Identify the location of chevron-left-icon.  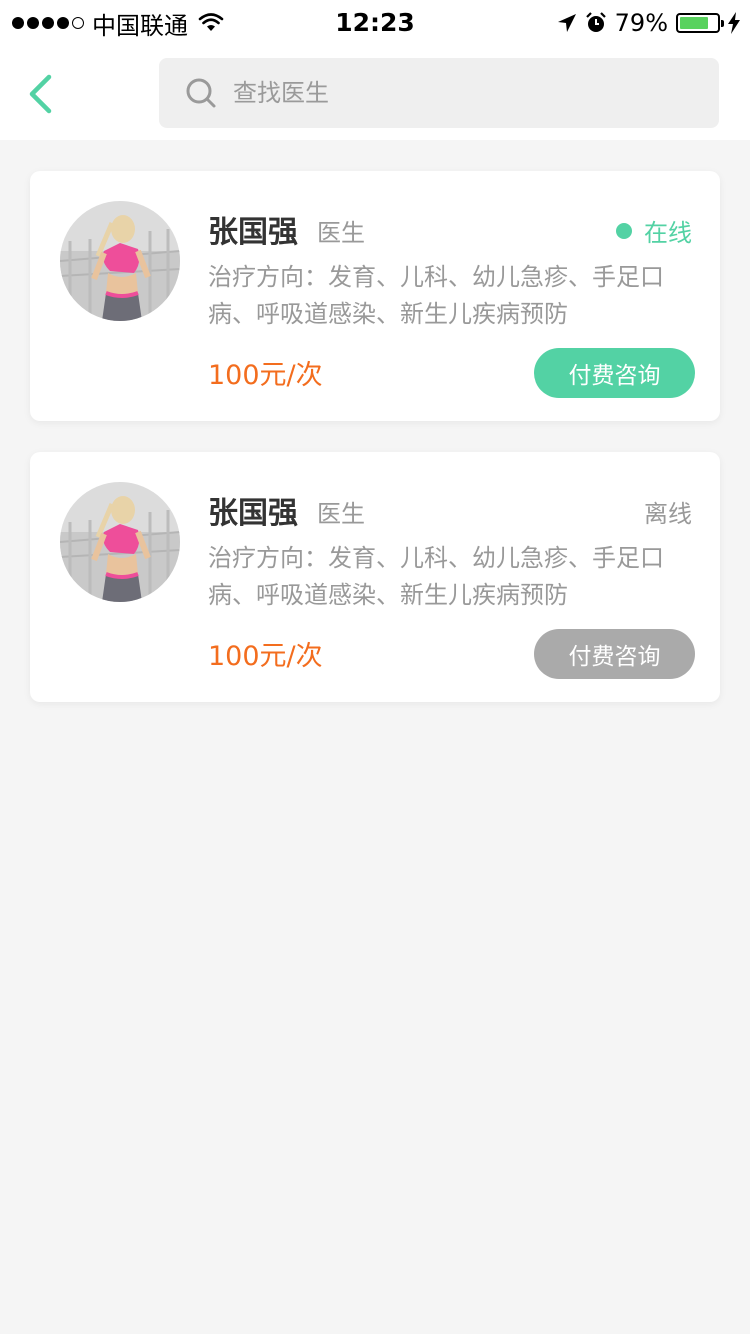
(40, 94).